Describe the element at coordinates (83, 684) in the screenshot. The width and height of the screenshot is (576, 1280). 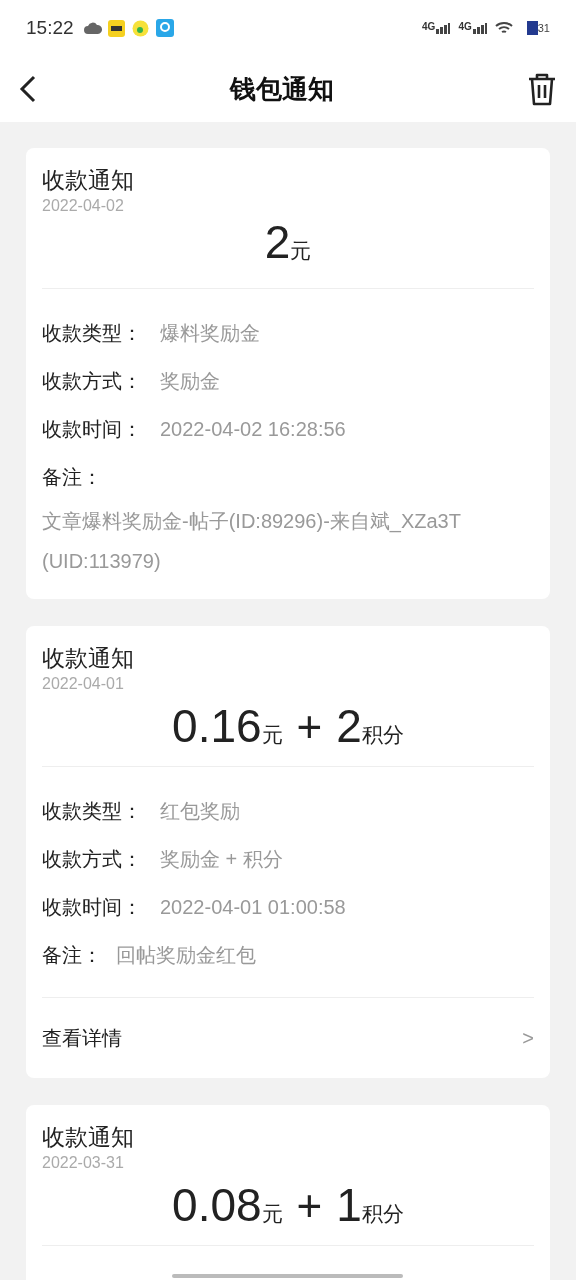
I see `card-date: 2022-04-01` at that location.